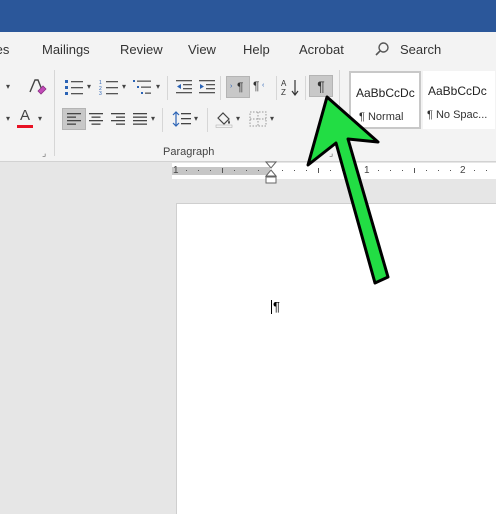 Image resolution: width=496 pixels, height=514 pixels. What do you see at coordinates (44, 153) in the screenshot?
I see `font-dialog-launcher-icon: ⌟` at bounding box center [44, 153].